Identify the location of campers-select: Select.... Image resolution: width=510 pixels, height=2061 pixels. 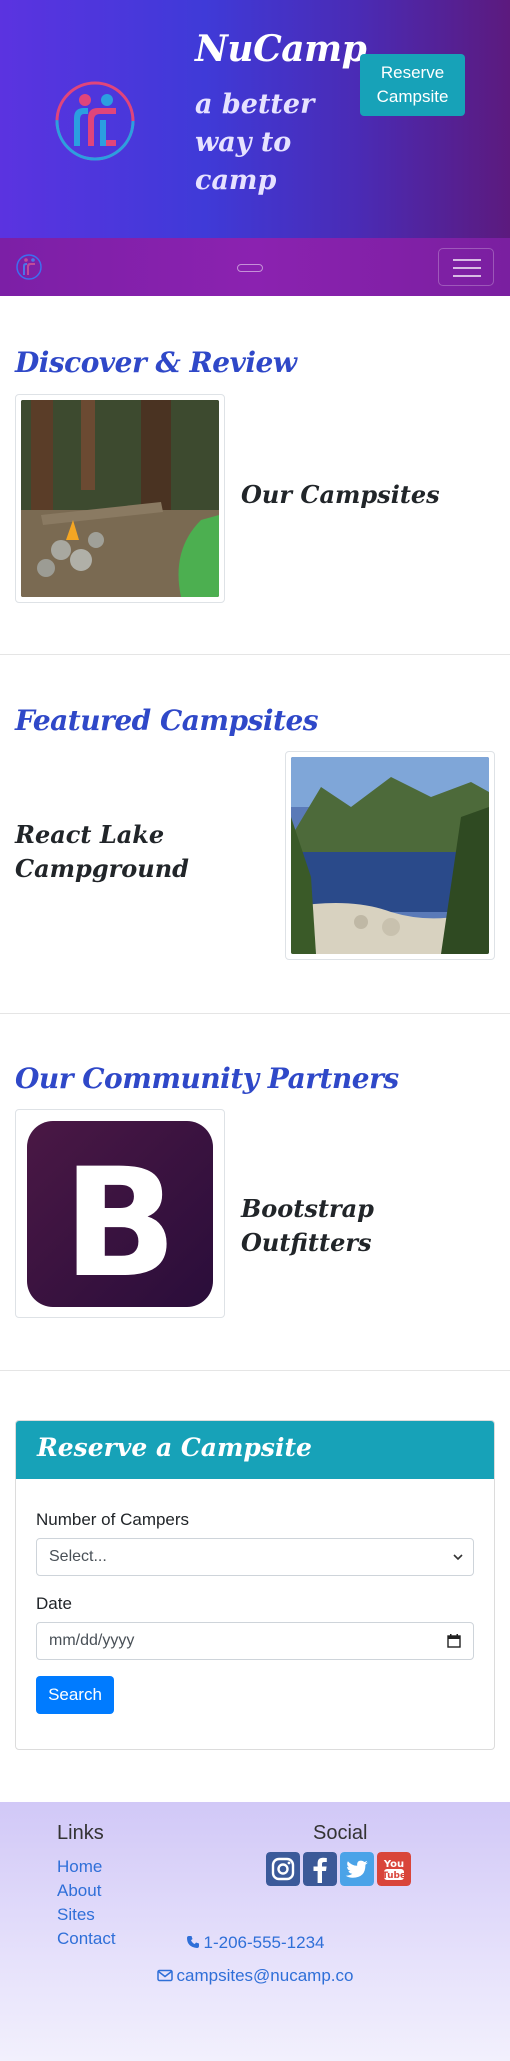
(255, 1557).